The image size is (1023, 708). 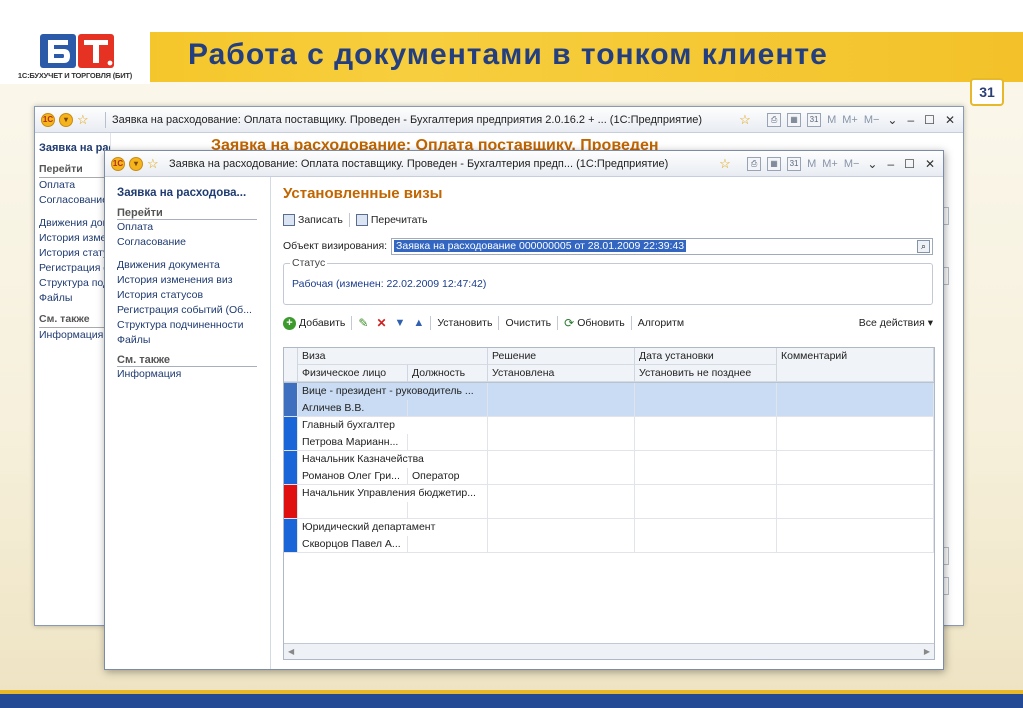 What do you see at coordinates (594, 323) in the screenshot?
I see `refresh-button: ⟳ Обновить` at bounding box center [594, 323].